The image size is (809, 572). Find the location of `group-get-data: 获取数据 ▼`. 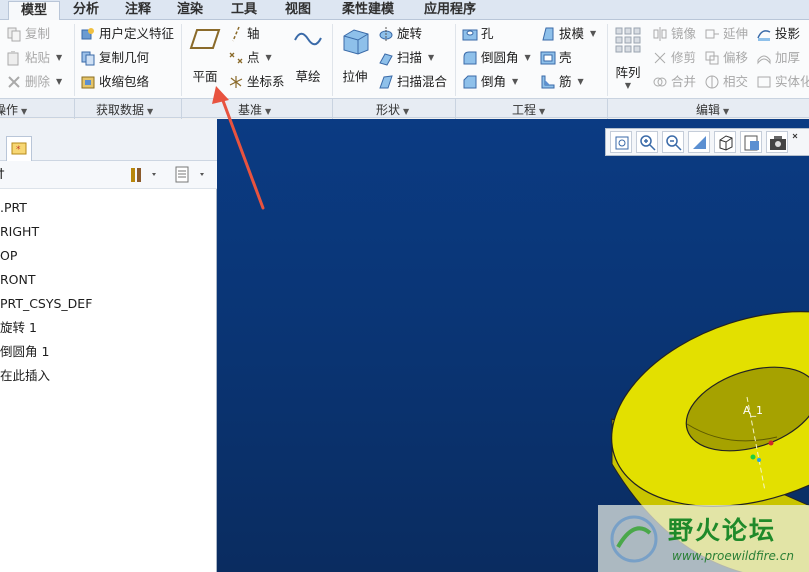

group-get-data: 获取数据 ▼ is located at coordinates (124, 109).